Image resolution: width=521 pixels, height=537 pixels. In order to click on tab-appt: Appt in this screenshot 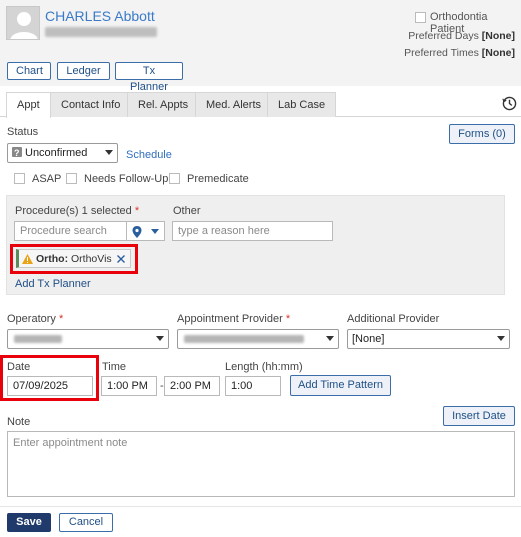, I will do `click(28, 105)`.